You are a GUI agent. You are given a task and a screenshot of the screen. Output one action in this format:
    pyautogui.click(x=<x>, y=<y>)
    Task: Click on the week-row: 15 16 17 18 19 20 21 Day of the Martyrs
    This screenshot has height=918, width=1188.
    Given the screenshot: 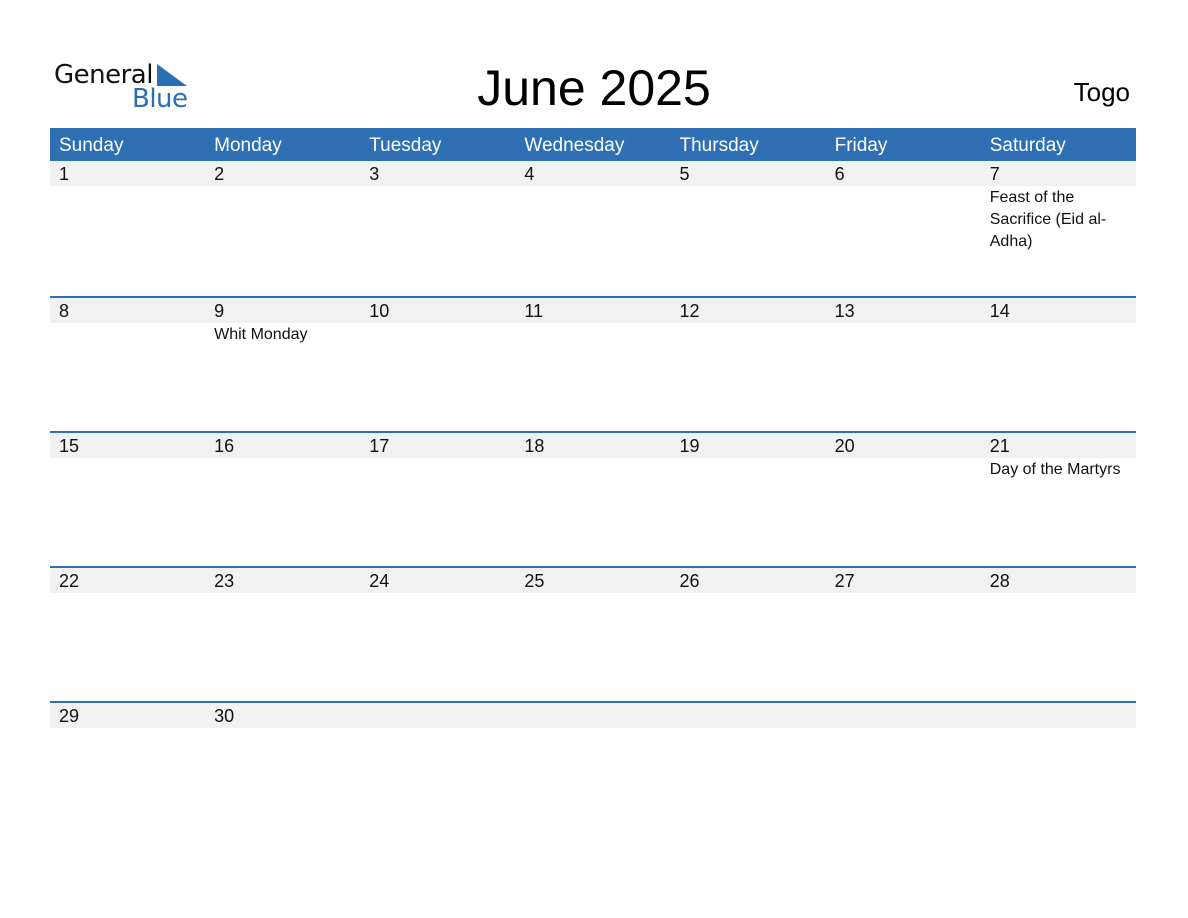 What is the action you would take?
    pyautogui.click(x=593, y=498)
    